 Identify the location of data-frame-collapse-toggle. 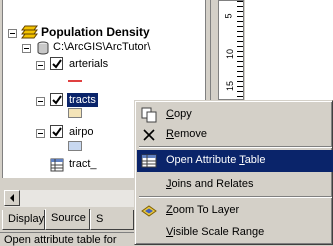
(12, 33).